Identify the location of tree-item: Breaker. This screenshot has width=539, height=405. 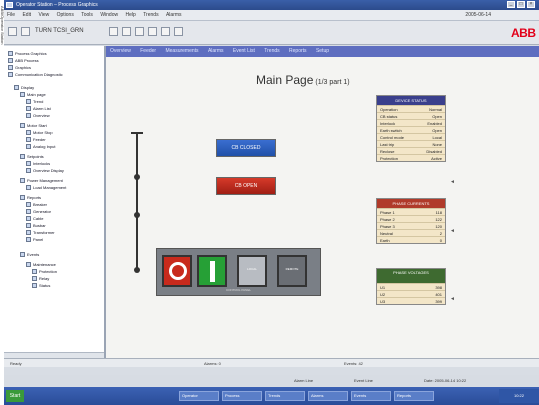
(36, 204).